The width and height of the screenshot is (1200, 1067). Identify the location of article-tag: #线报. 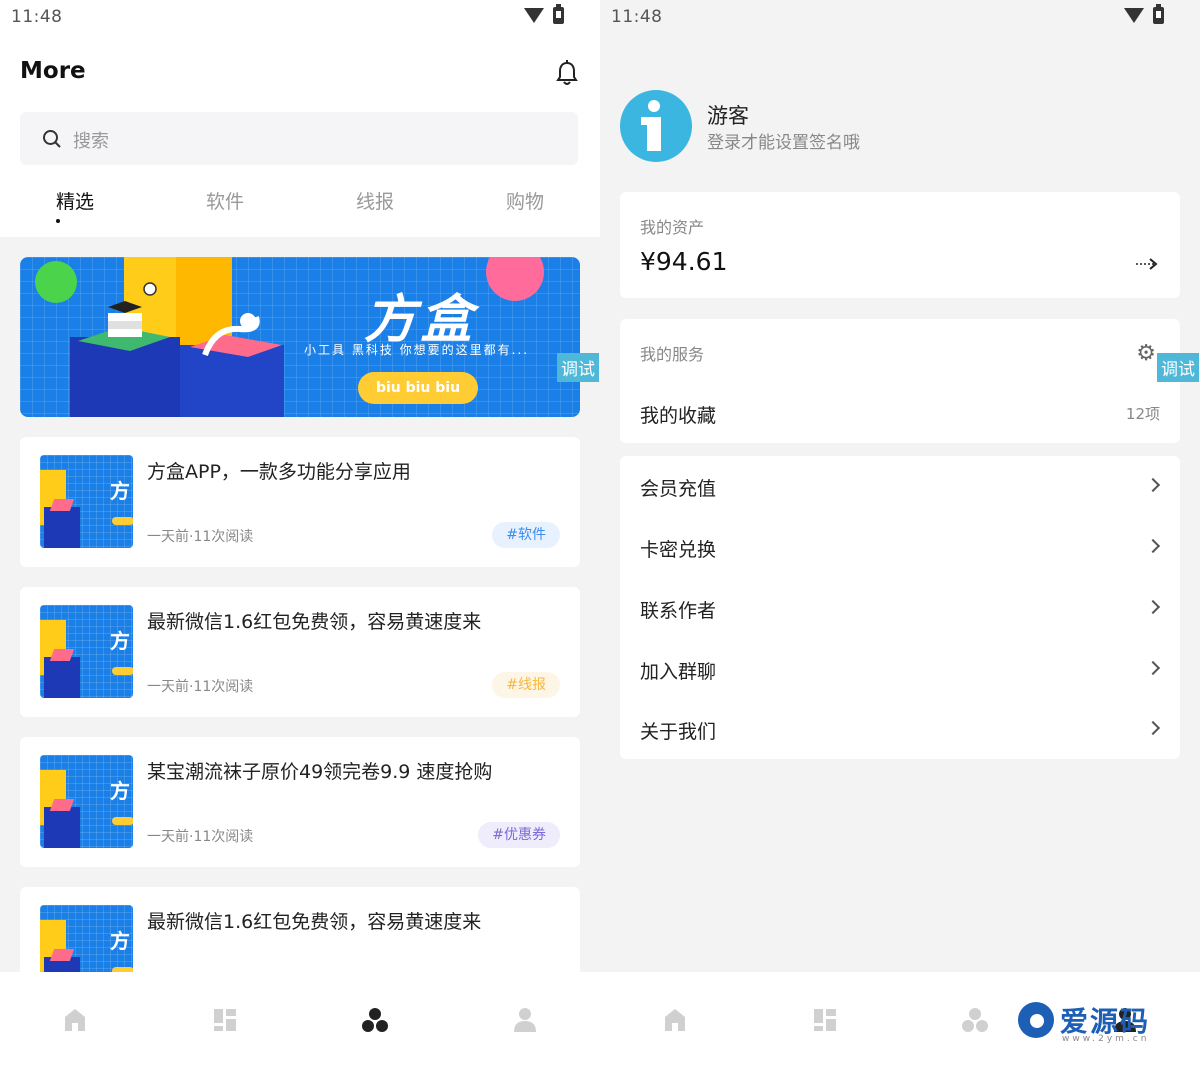
(526, 685).